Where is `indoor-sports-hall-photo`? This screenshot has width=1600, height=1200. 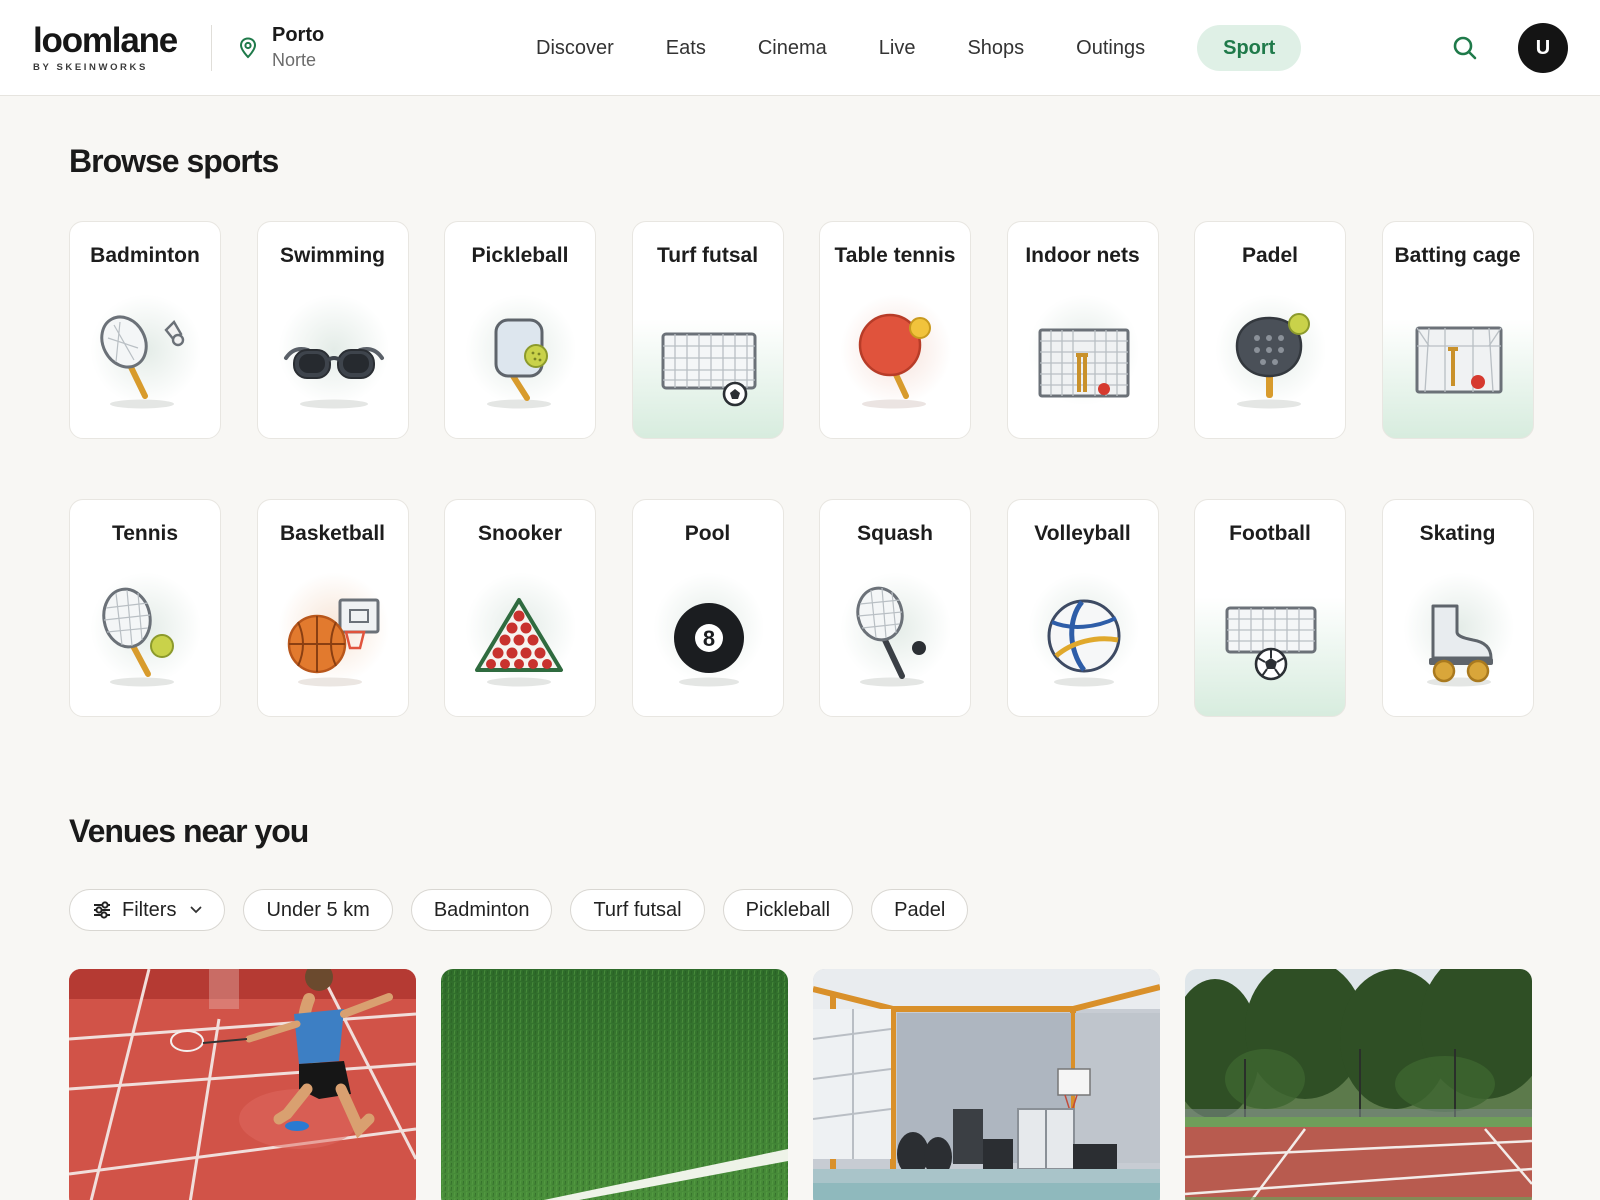
indoor-sports-hall-photo is located at coordinates (986, 1084).